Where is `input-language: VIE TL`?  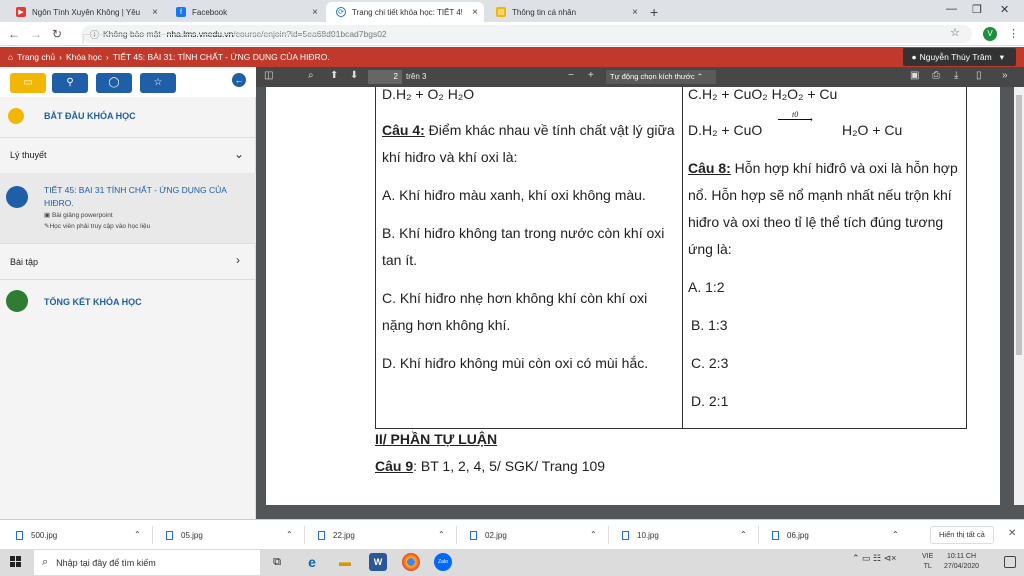 input-language: VIE TL is located at coordinates (927, 562).